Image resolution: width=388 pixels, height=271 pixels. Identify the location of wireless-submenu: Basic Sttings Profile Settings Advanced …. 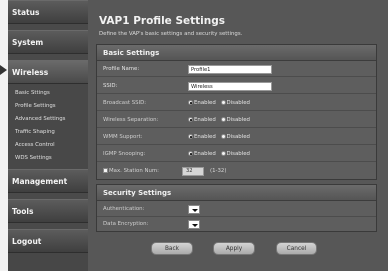
(48, 126).